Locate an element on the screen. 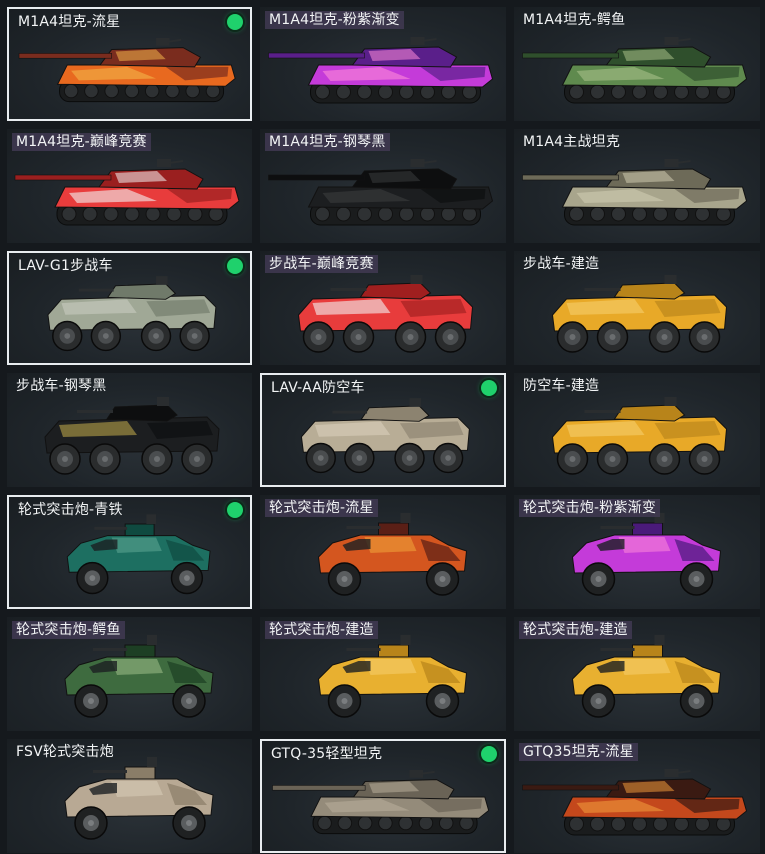  vehicle-label: 轮式突击炮-鳄鱼 is located at coordinates (68, 630).